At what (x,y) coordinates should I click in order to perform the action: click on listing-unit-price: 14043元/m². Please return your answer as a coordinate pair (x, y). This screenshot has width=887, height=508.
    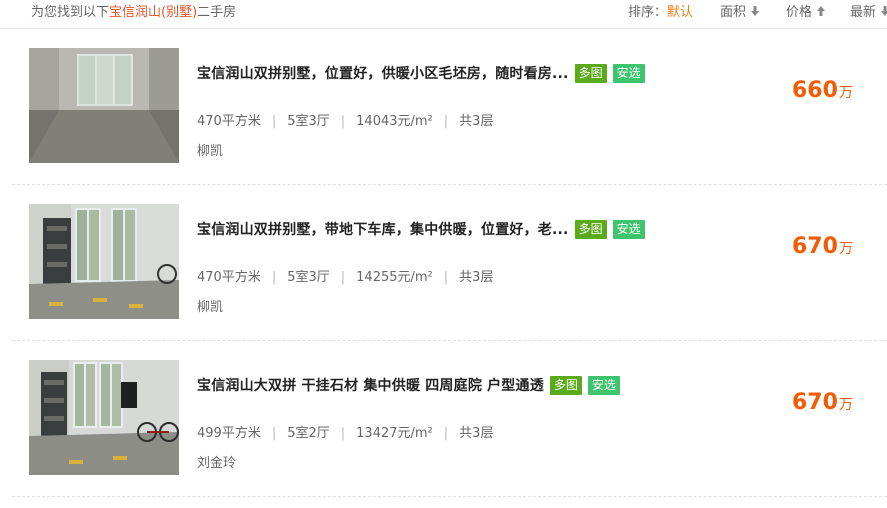
    Looking at the image, I should click on (394, 121).